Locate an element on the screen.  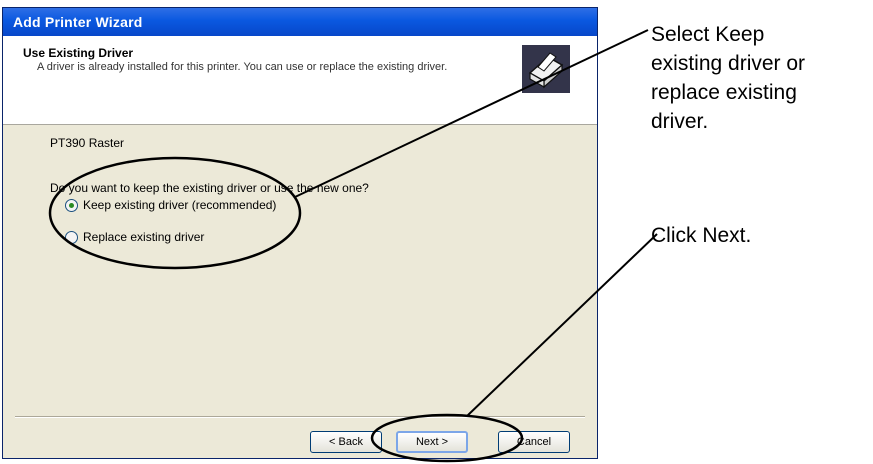
instruction-line: Select Keep is located at coordinates (708, 34).